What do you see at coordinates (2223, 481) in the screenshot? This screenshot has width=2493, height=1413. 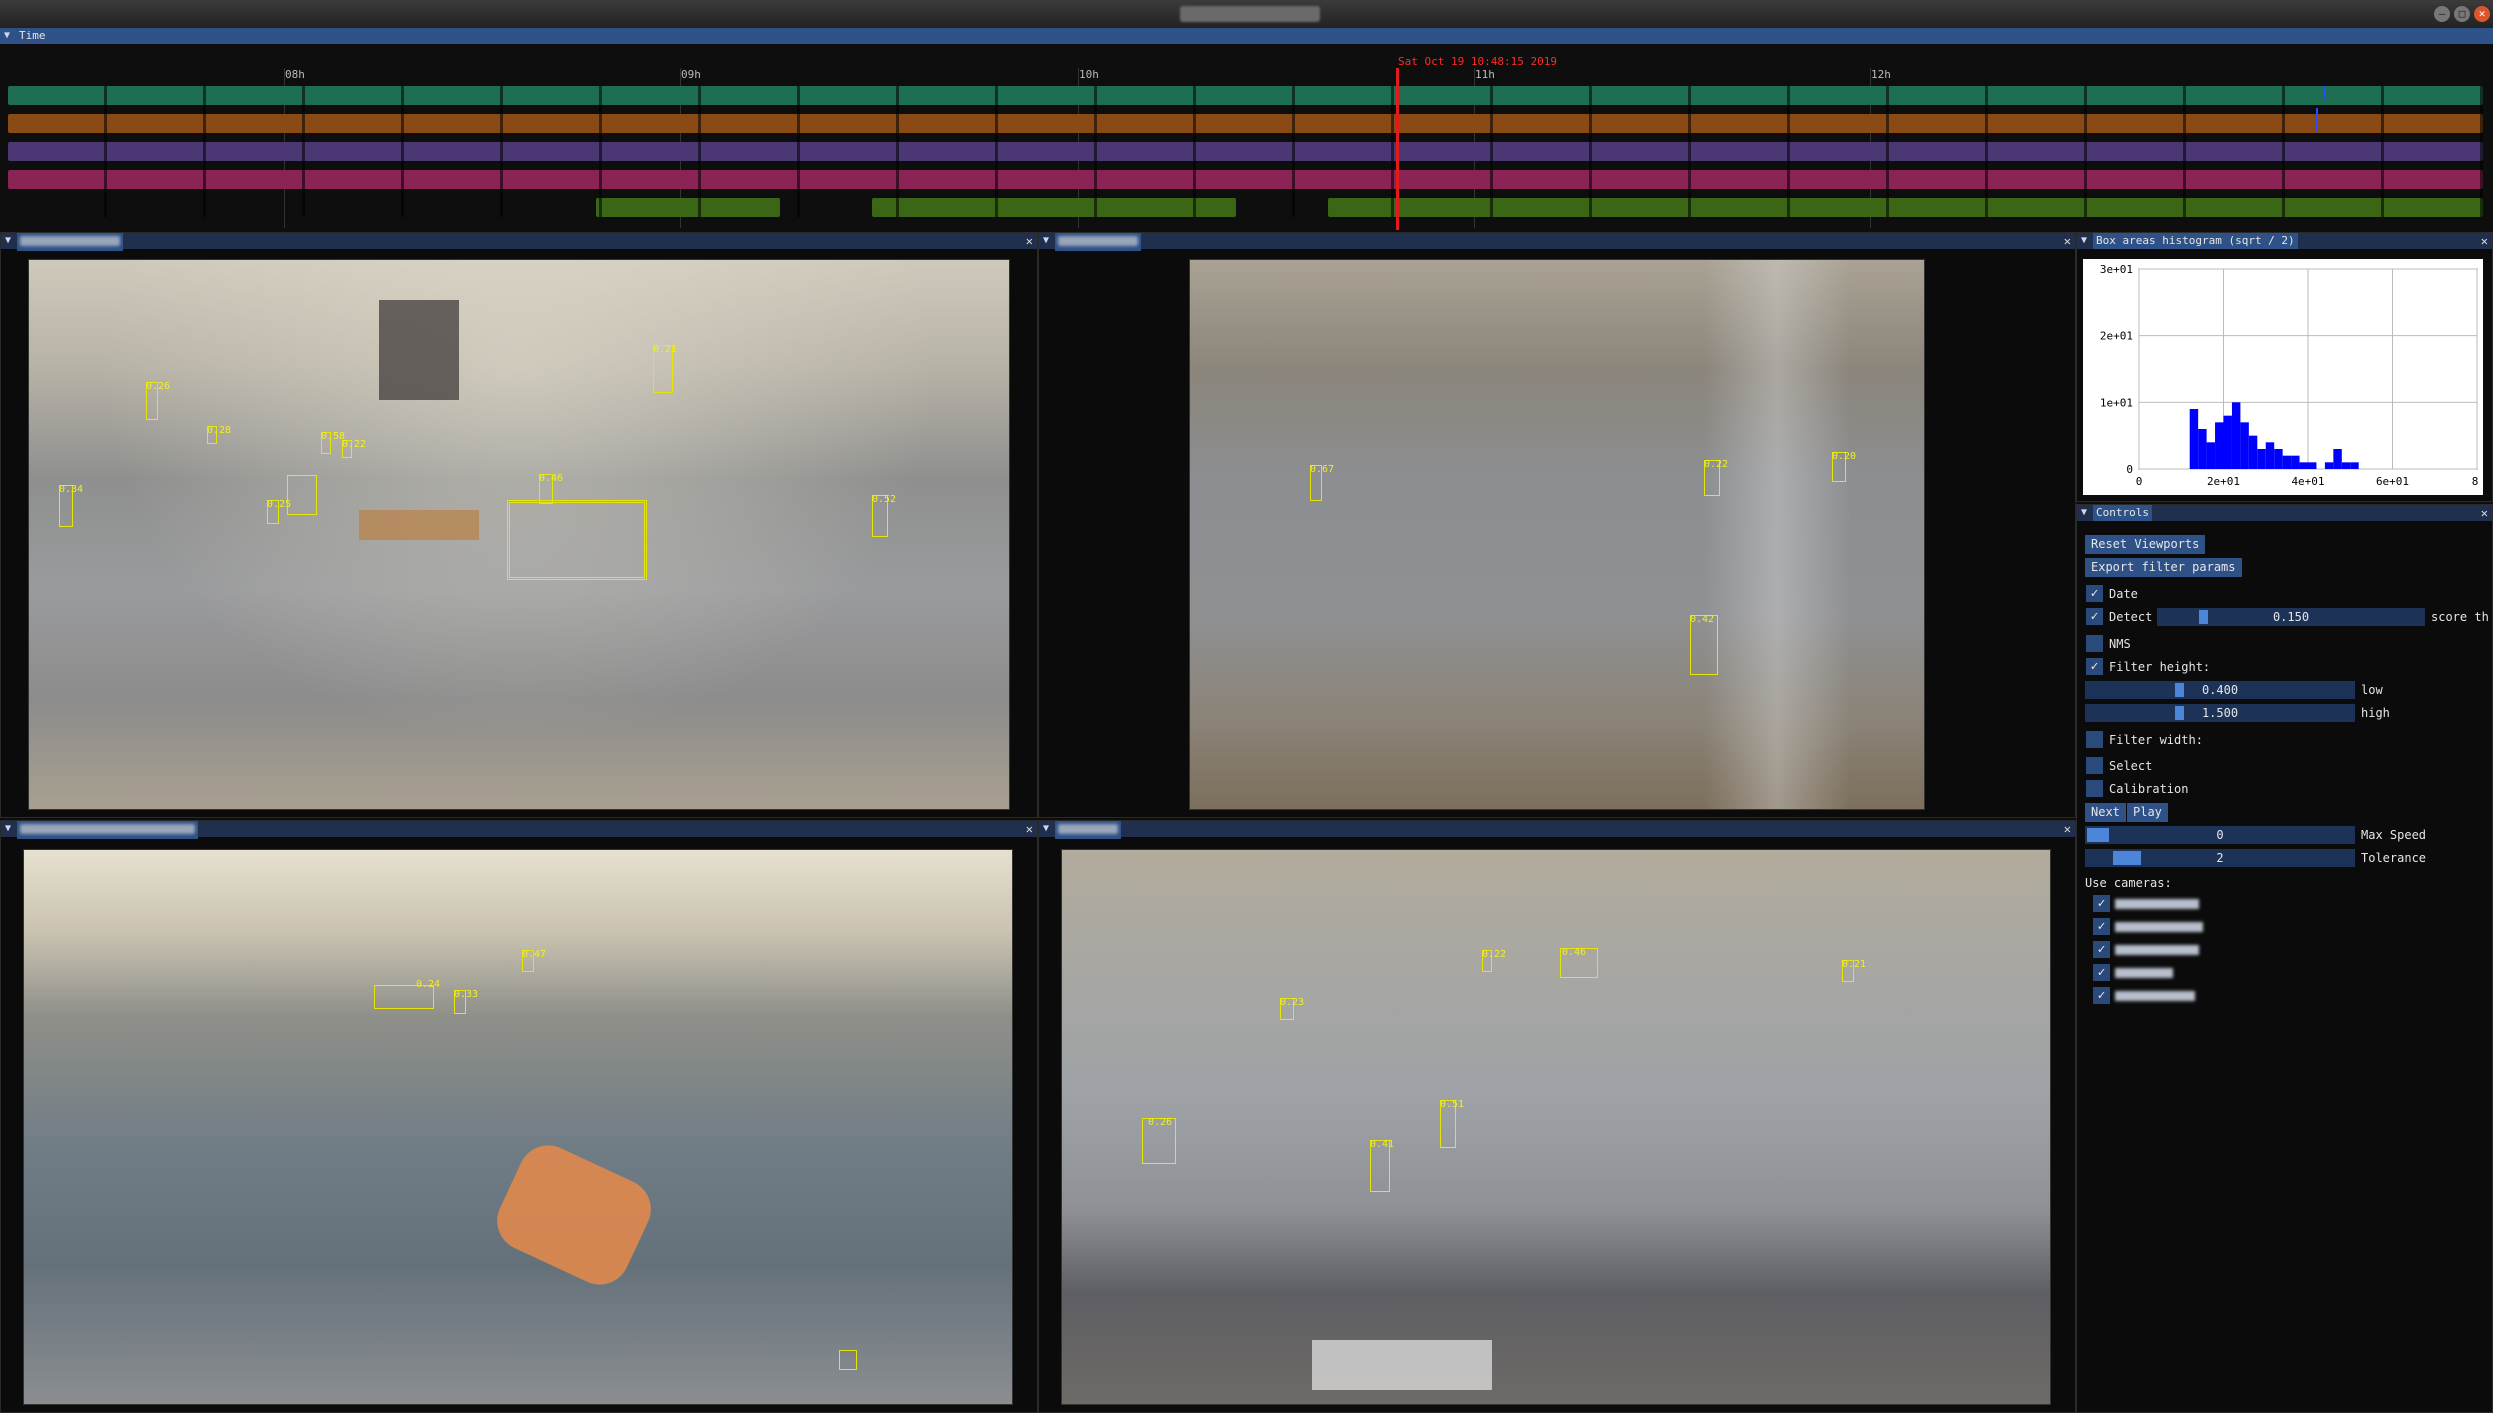 I see `x-tick-label: 2e+01` at bounding box center [2223, 481].